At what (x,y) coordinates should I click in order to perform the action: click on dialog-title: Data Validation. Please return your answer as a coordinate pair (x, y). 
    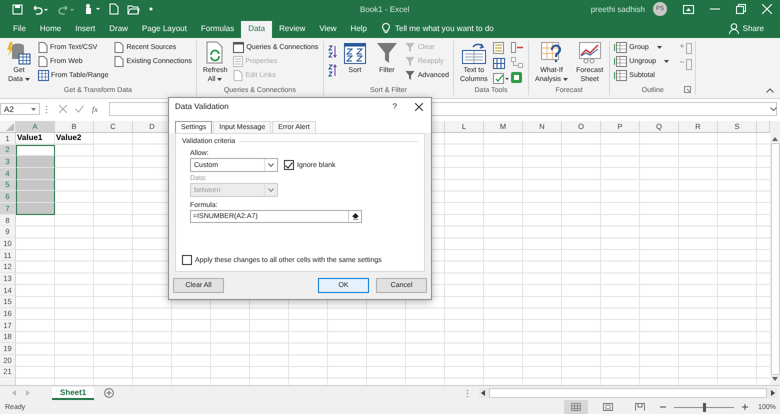
    Looking at the image, I should click on (202, 106).